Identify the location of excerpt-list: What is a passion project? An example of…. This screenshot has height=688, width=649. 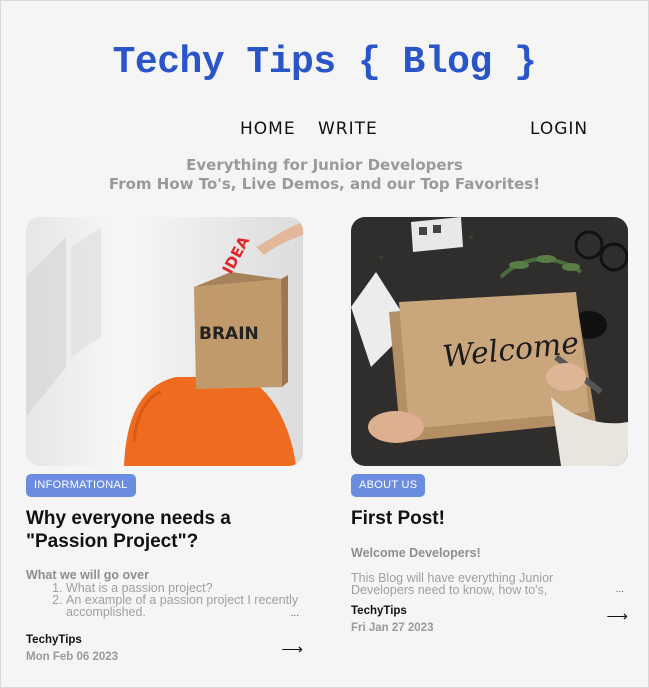
(164, 600).